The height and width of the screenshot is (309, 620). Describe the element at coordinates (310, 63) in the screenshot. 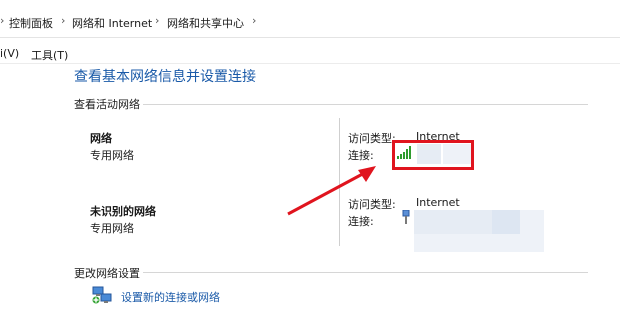

I see `menu-bar-divider` at that location.